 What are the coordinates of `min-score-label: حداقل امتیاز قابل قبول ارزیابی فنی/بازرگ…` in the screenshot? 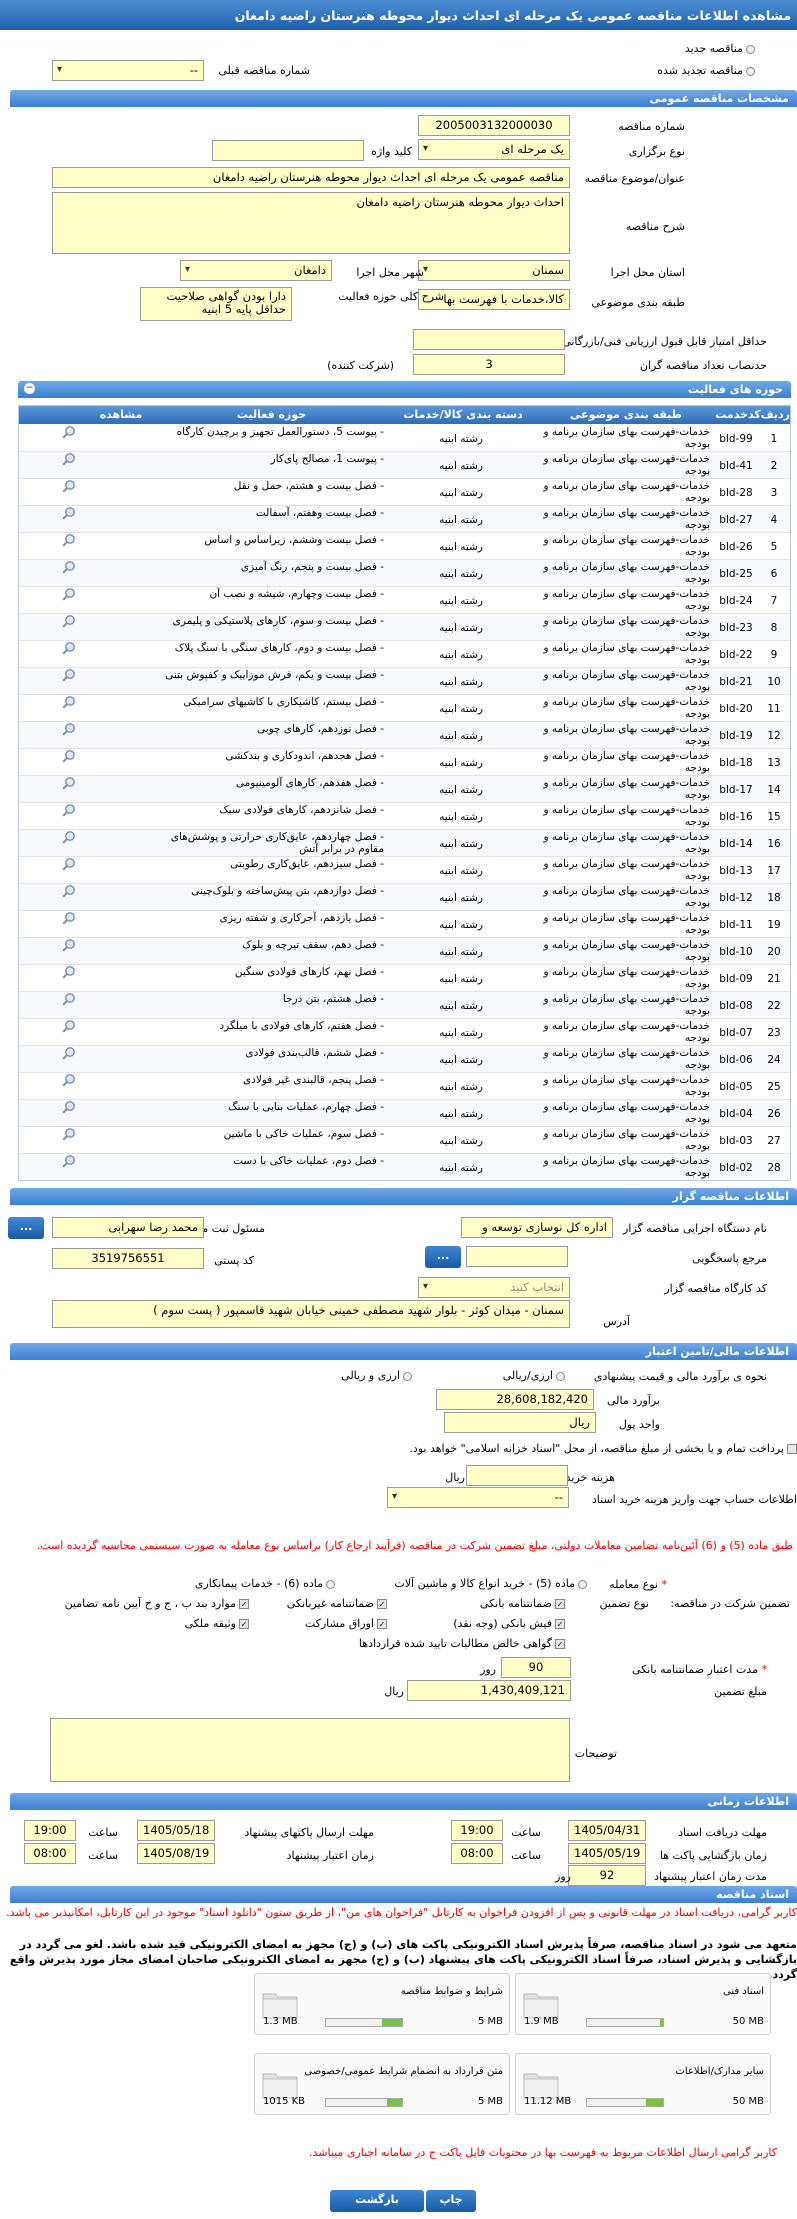 It's located at (664, 341).